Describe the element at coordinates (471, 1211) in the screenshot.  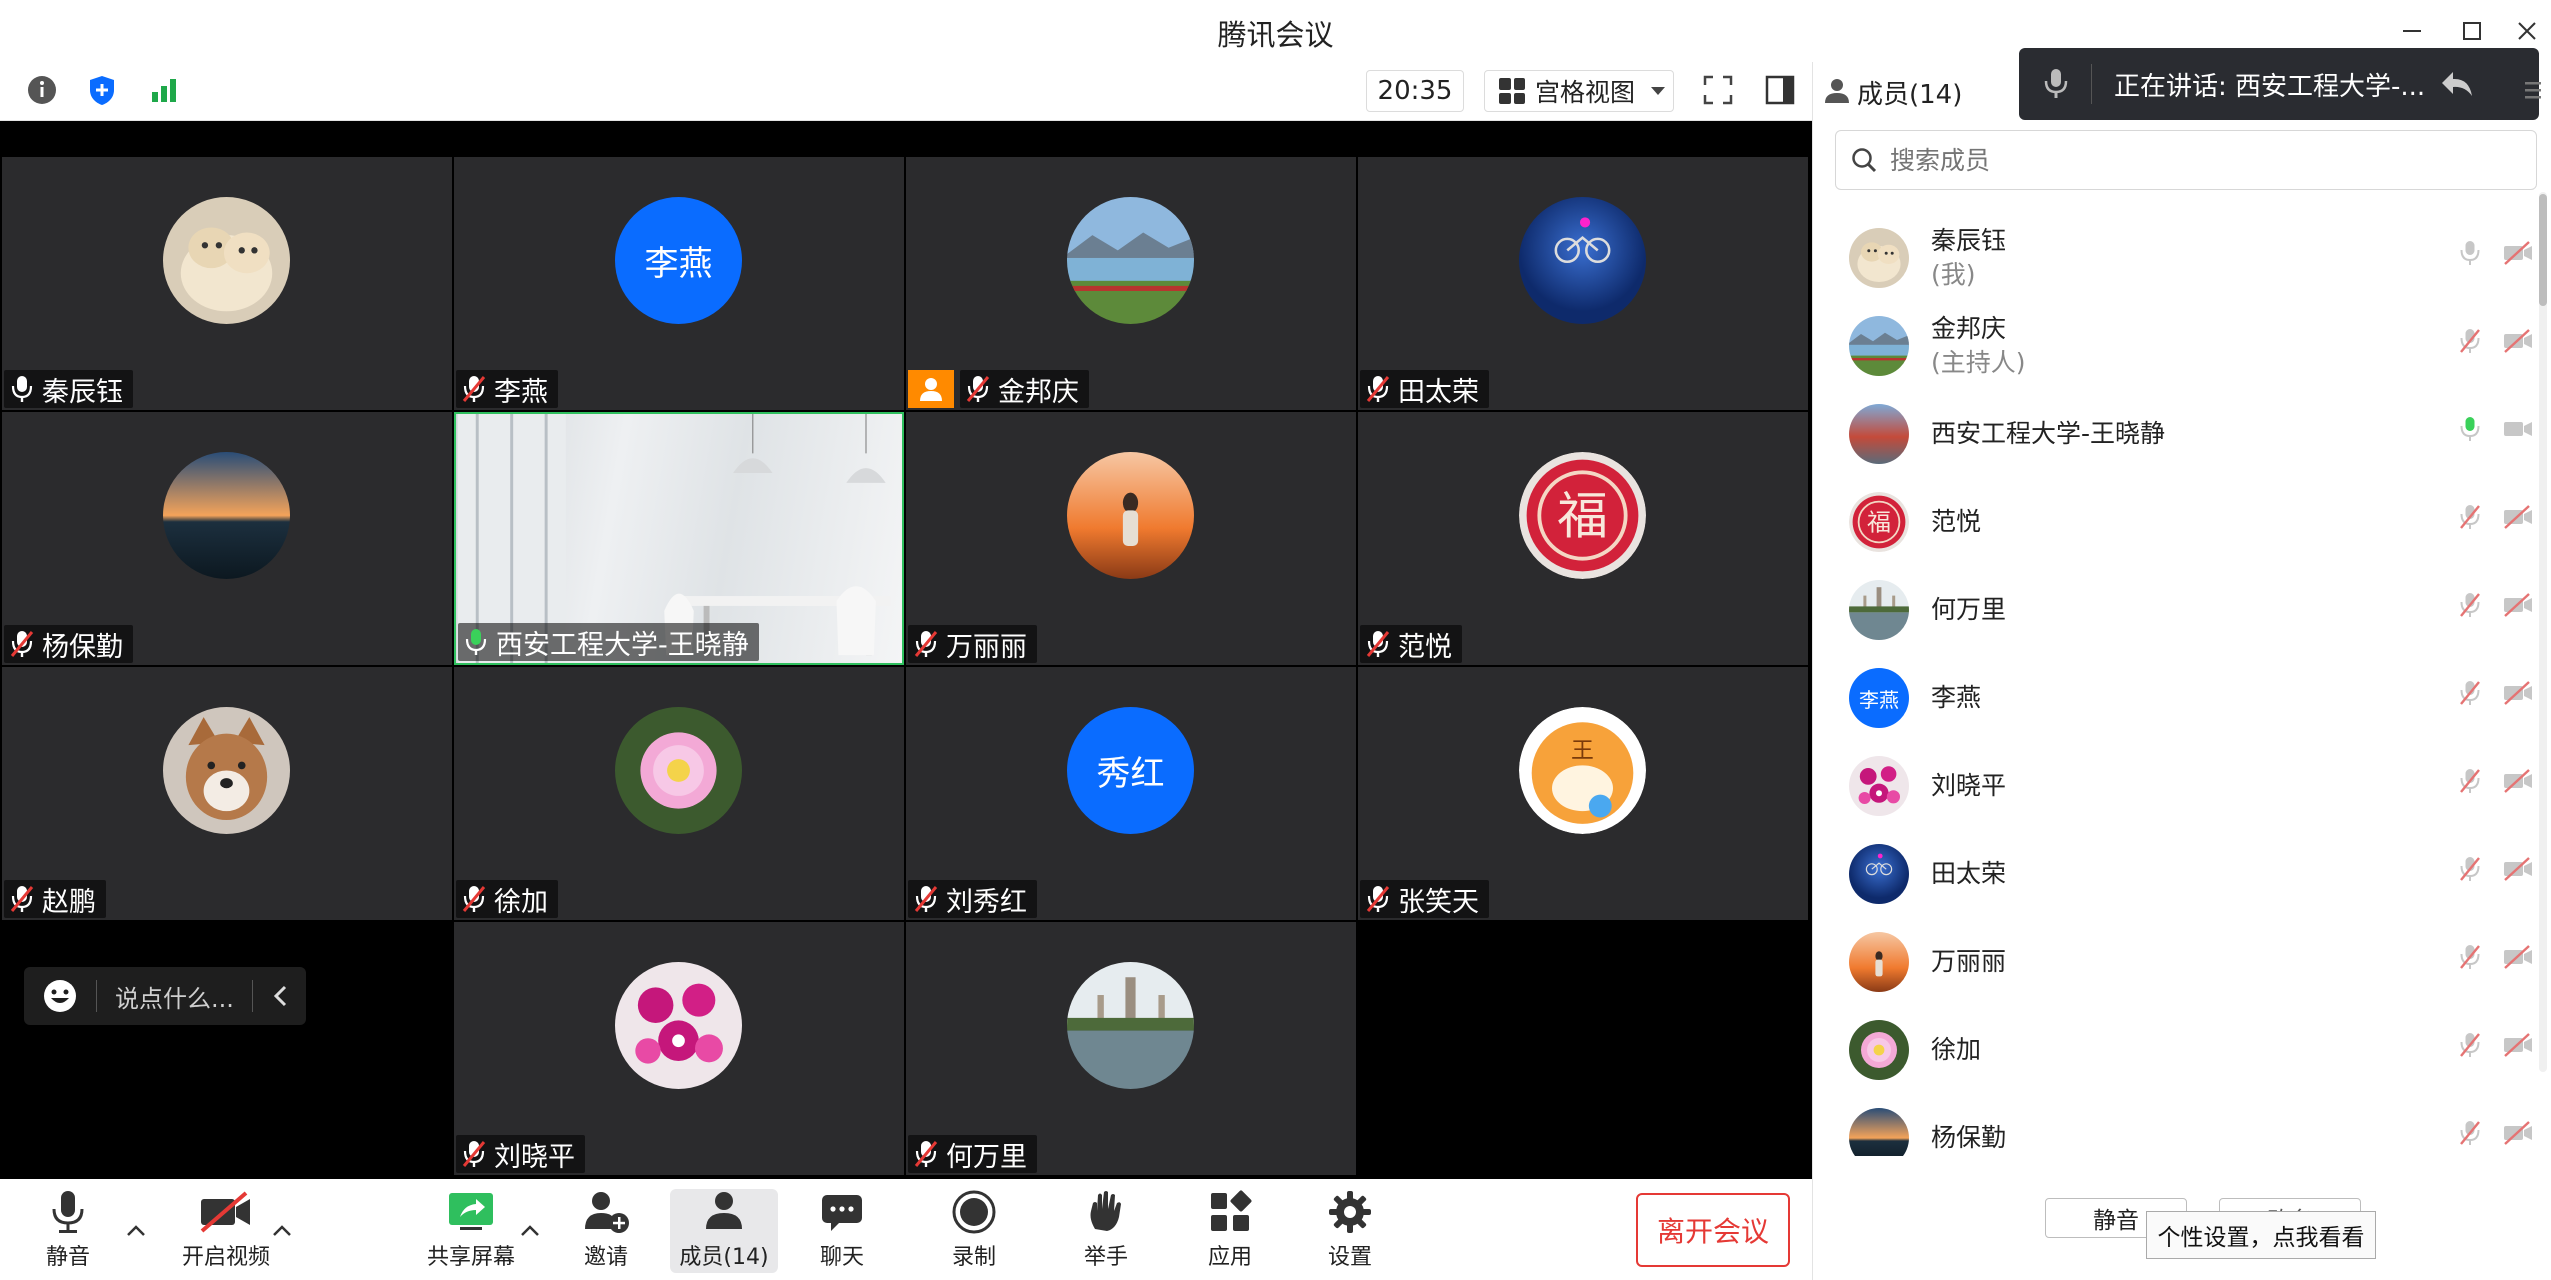
I see `share-screen-icon` at that location.